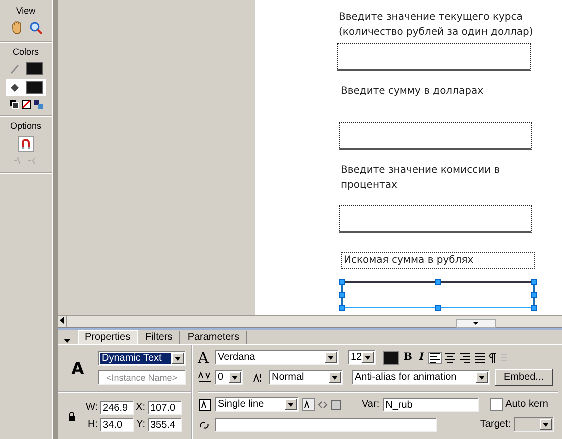 This screenshot has height=439, width=562. I want to click on align-right-icon, so click(465, 357).